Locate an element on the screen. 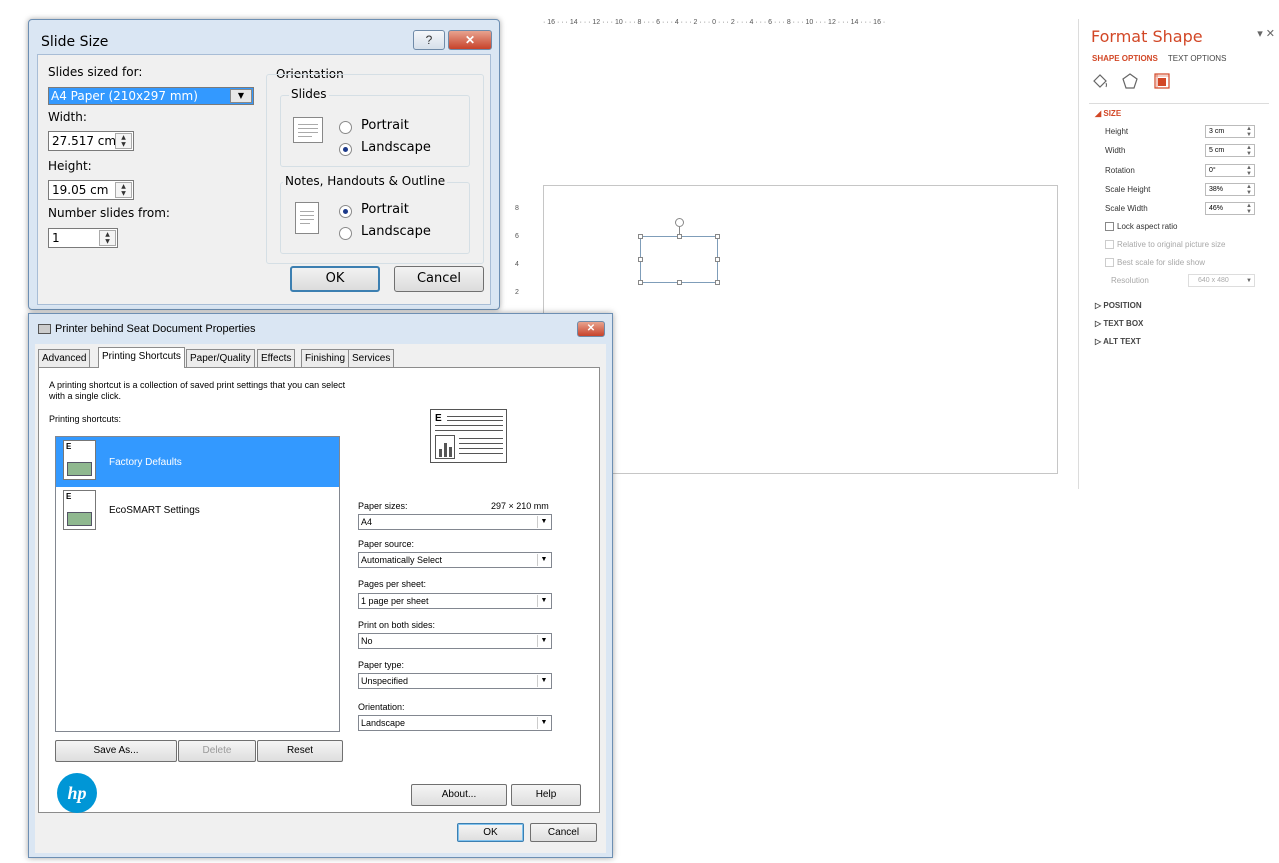 This screenshot has width=1279, height=863. lock-aspect-checkbox is located at coordinates (1109, 226).